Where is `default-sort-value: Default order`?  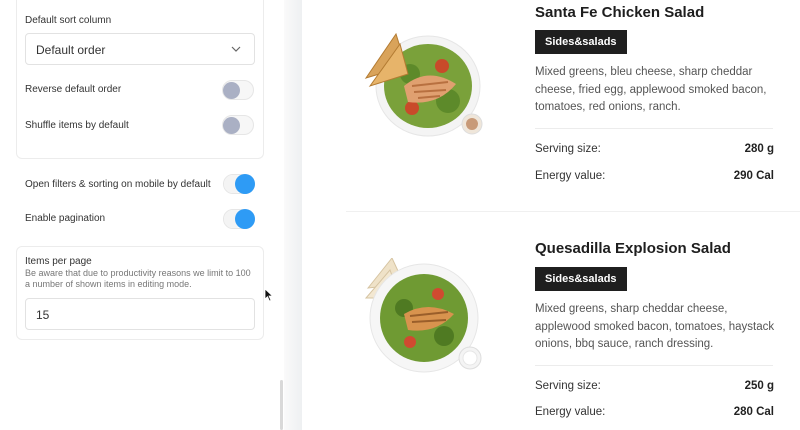 default-sort-value: Default order is located at coordinates (71, 50).